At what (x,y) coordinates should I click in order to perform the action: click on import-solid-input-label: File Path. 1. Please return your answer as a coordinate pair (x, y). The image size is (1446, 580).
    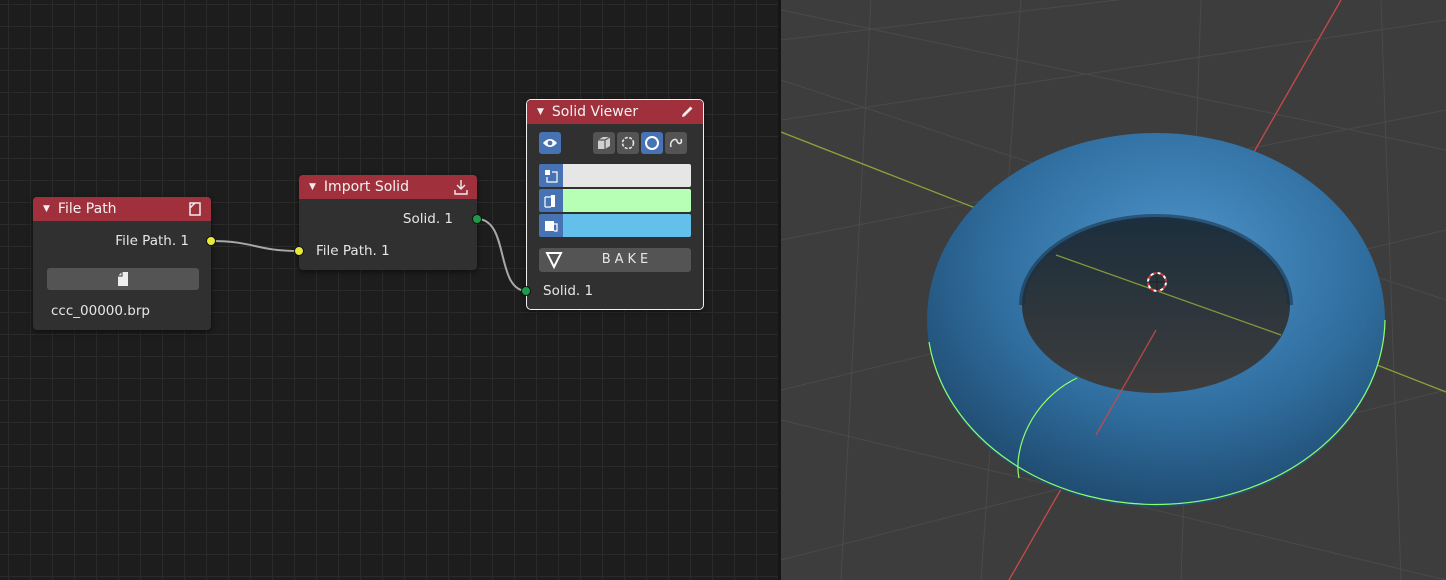
    Looking at the image, I should click on (353, 251).